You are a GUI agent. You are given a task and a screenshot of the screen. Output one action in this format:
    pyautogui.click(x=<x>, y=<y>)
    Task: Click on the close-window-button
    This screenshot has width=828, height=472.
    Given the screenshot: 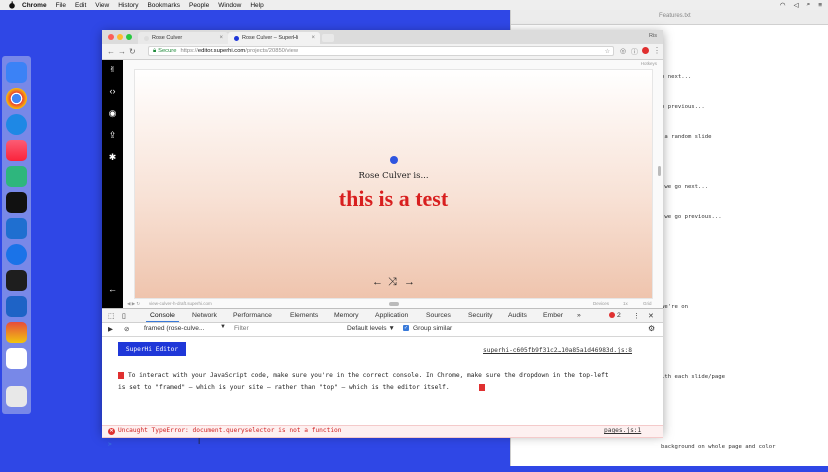 What is the action you would take?
    pyautogui.click(x=111, y=37)
    